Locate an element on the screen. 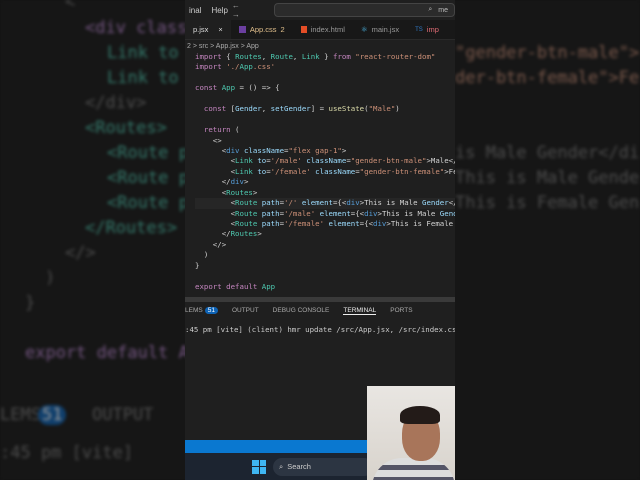 The width and height of the screenshot is (640, 480). tab-index-html: index.html is located at coordinates (323, 29).